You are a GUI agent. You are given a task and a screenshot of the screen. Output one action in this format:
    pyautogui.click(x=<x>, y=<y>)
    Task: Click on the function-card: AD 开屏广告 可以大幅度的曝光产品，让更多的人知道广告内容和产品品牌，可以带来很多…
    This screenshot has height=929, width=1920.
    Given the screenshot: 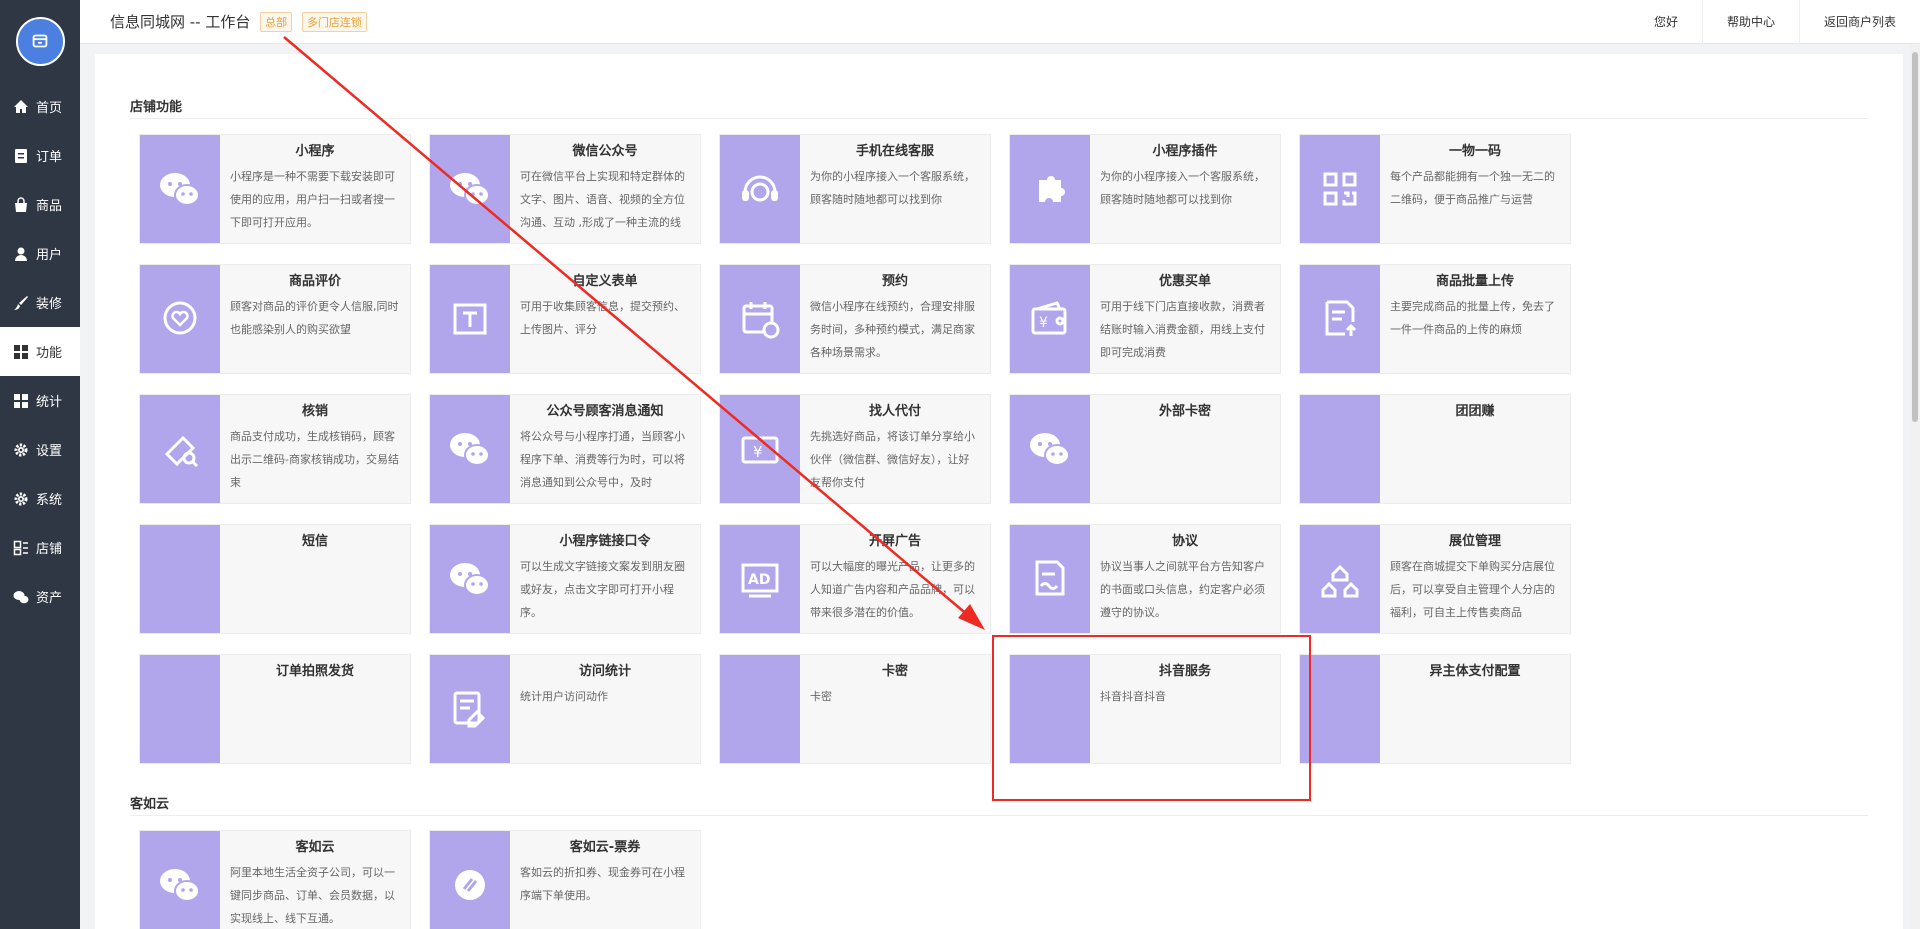 What is the action you would take?
    pyautogui.click(x=855, y=579)
    